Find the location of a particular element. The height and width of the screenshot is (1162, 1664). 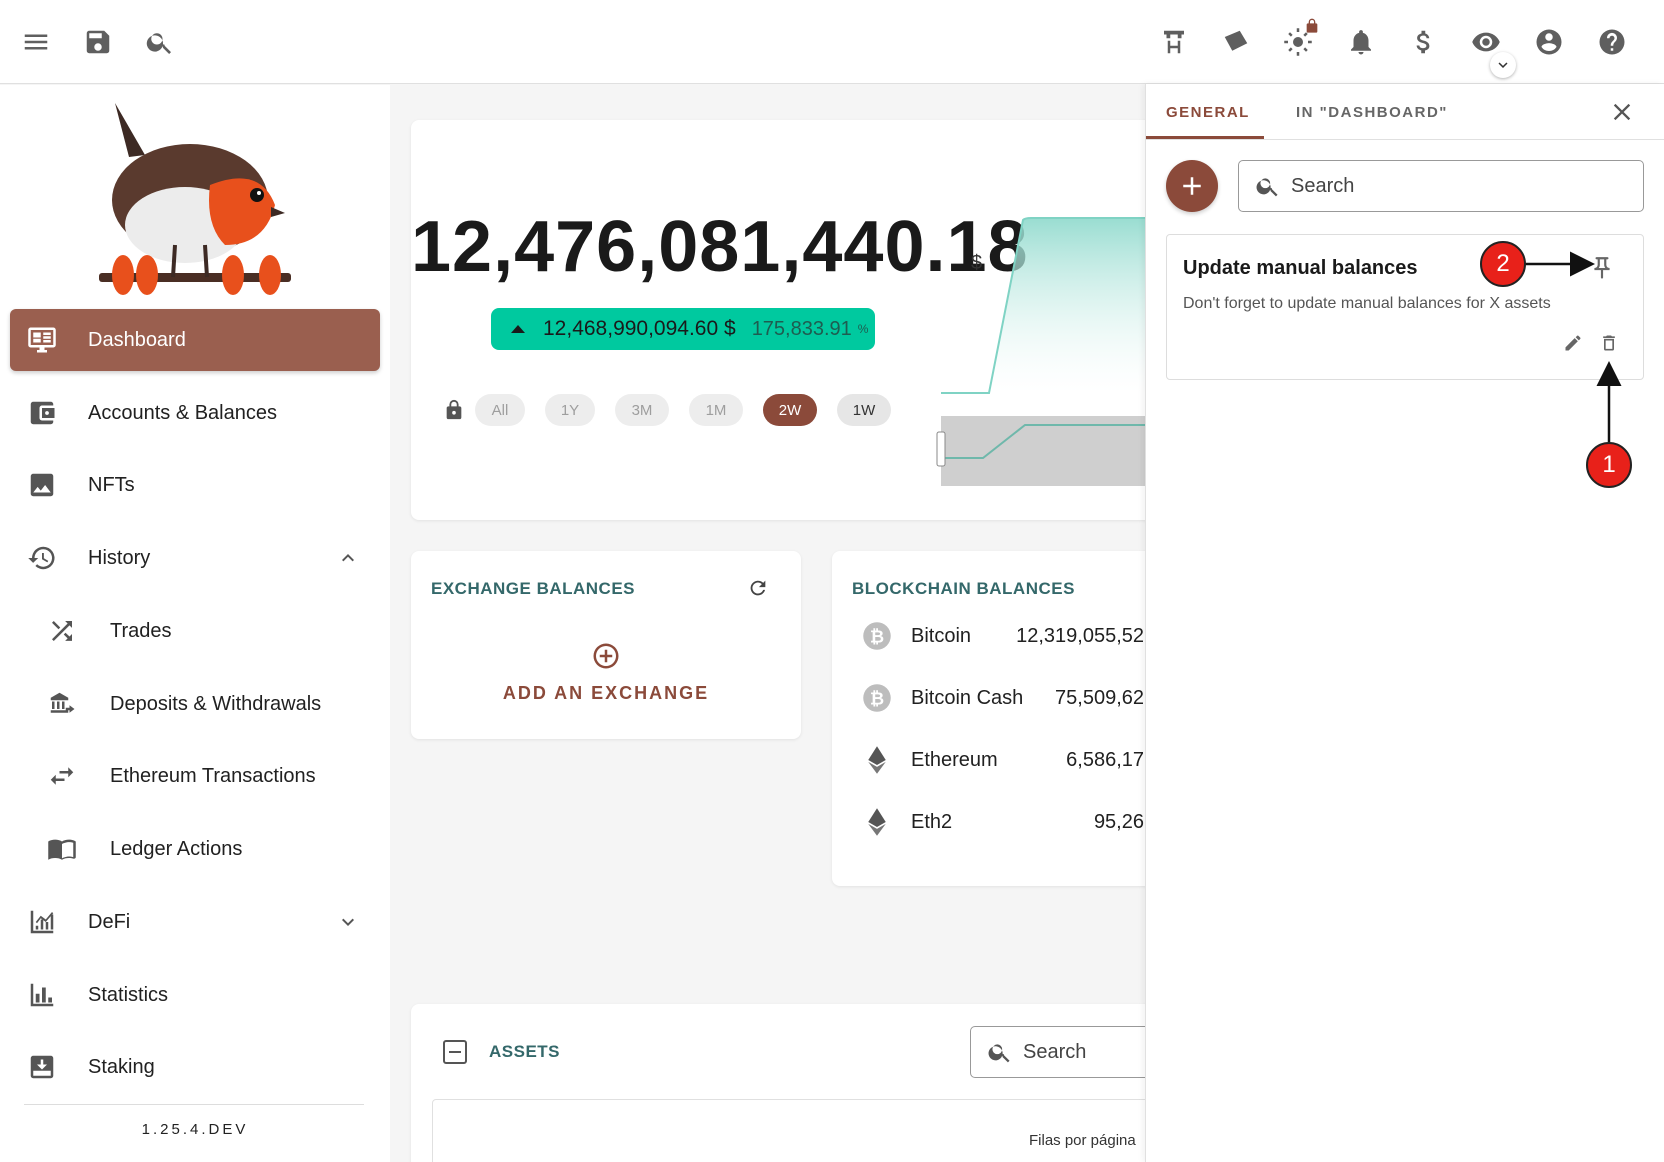

top-app-bar is located at coordinates (832, 42).